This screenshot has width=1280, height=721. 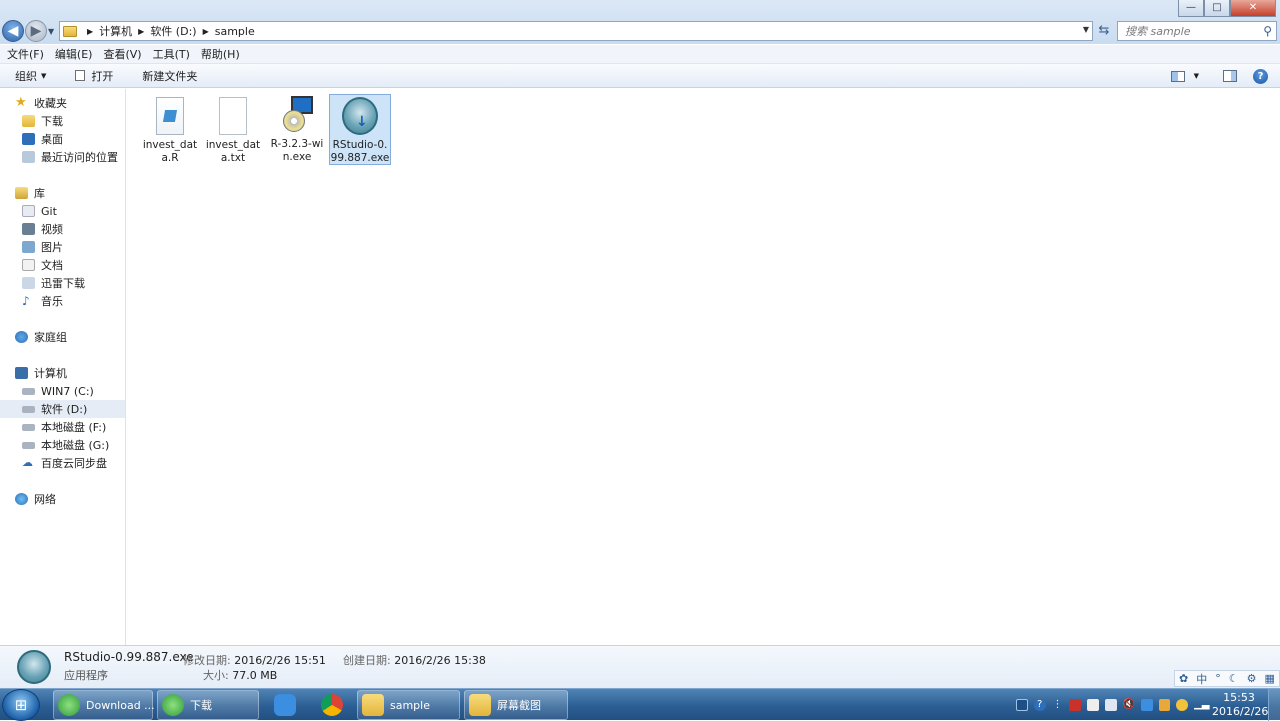 I want to click on nav-item-downloads: 下载, so click(x=42, y=121).